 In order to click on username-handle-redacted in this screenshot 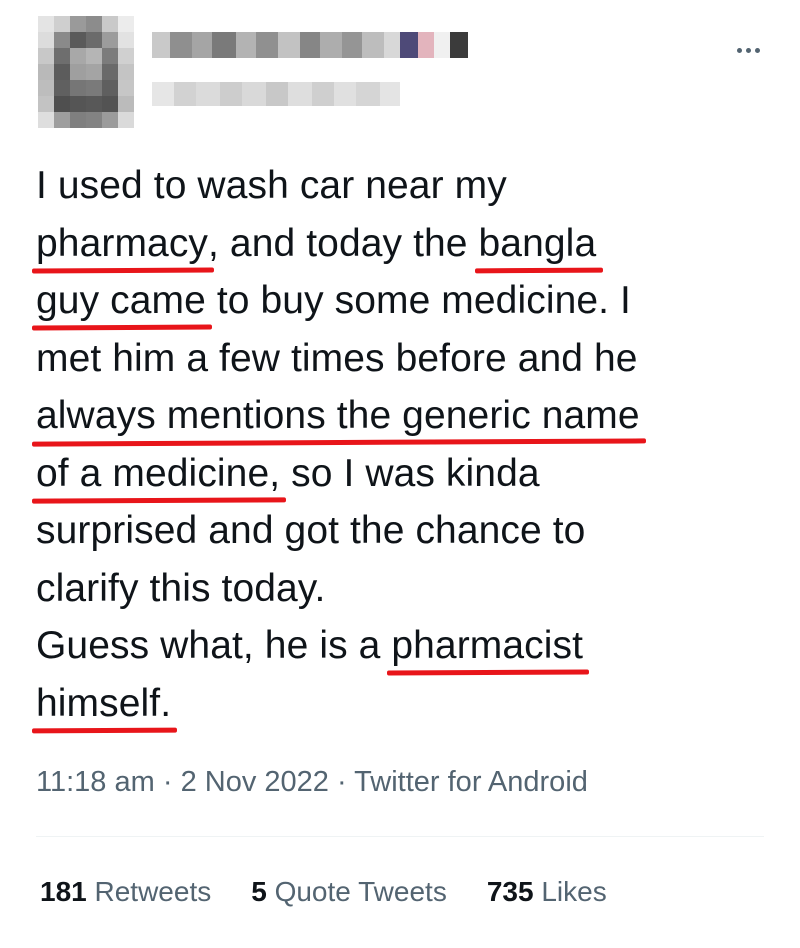, I will do `click(276, 94)`.